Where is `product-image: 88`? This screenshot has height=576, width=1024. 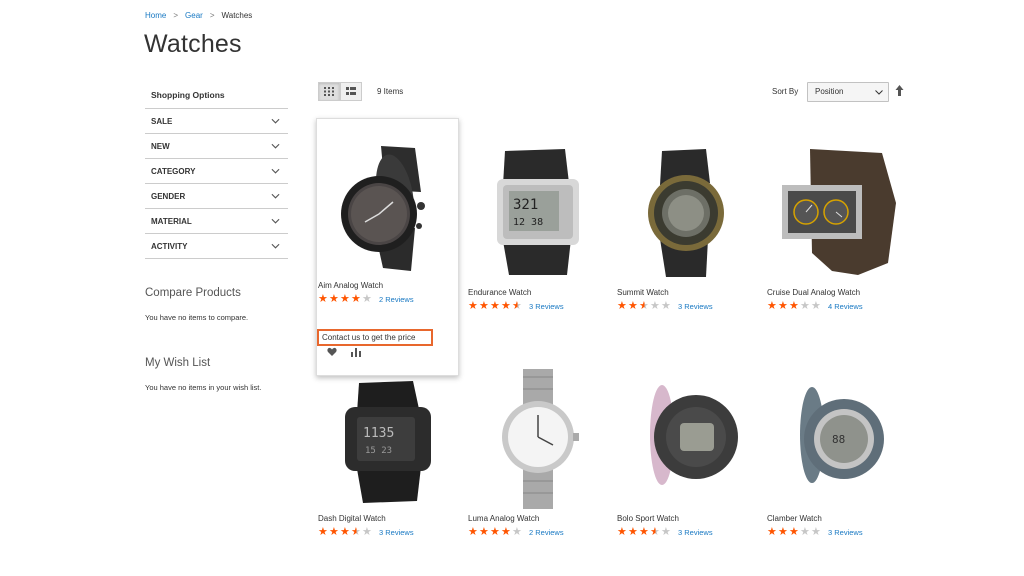
product-image: 88 is located at coordinates (837, 439).